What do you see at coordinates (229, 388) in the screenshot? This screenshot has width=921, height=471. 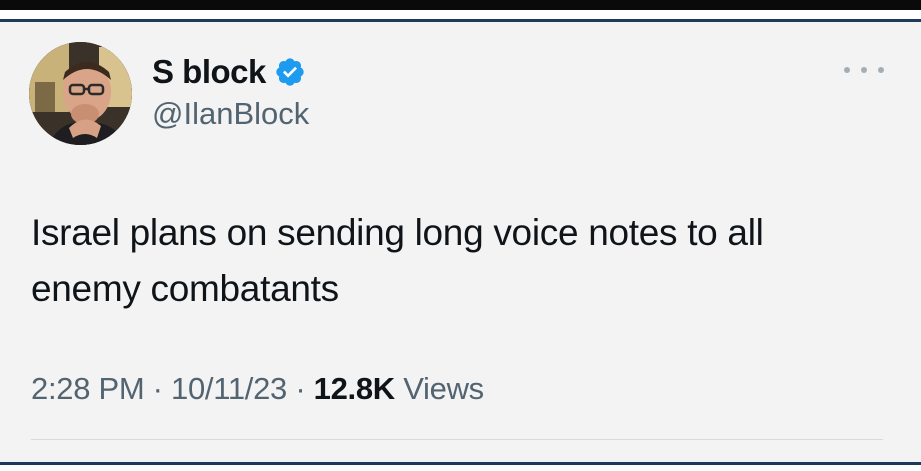 I see `tweet-date: 10/11/23` at bounding box center [229, 388].